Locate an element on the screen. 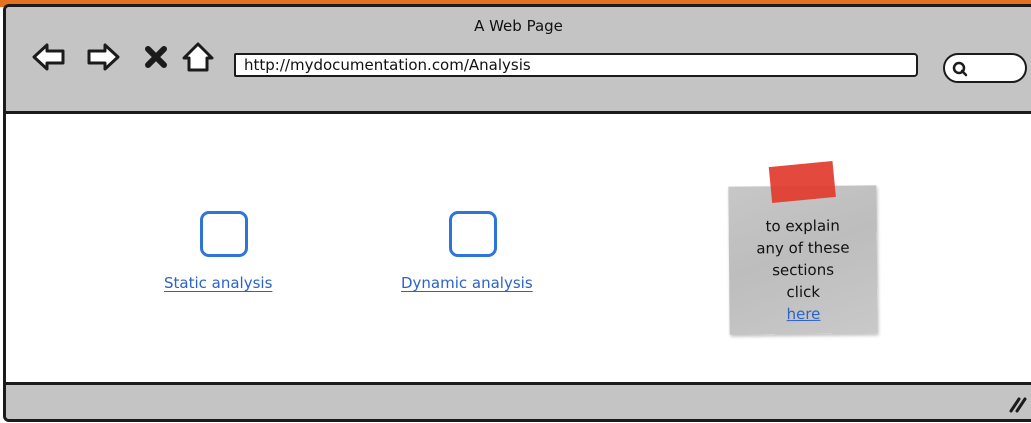 Image resolution: width=1031 pixels, height=423 pixels. back-arrow-icon is located at coordinates (48, 57).